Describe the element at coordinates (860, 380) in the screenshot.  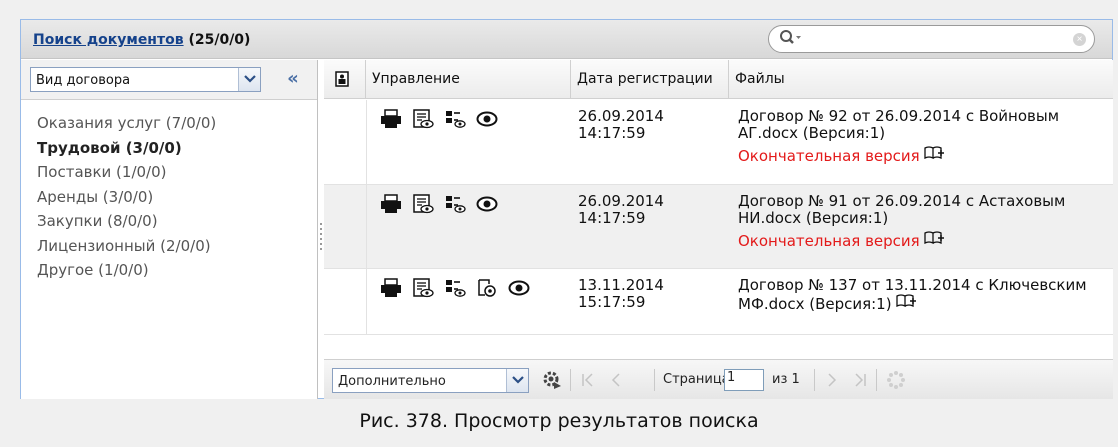
I see `last-page-icon` at that location.